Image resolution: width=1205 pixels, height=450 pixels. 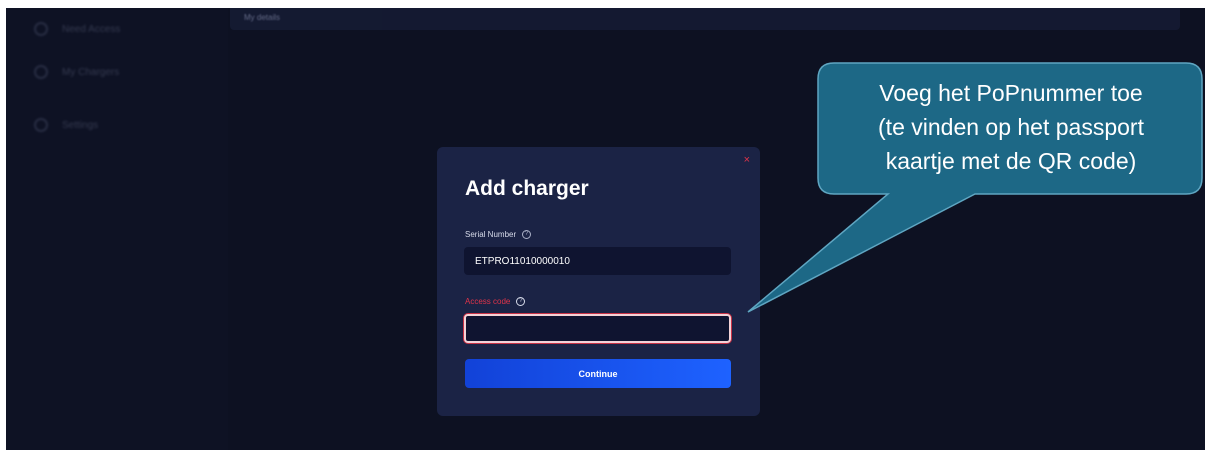 I want to click on gear-icon, so click(x=41, y=125).